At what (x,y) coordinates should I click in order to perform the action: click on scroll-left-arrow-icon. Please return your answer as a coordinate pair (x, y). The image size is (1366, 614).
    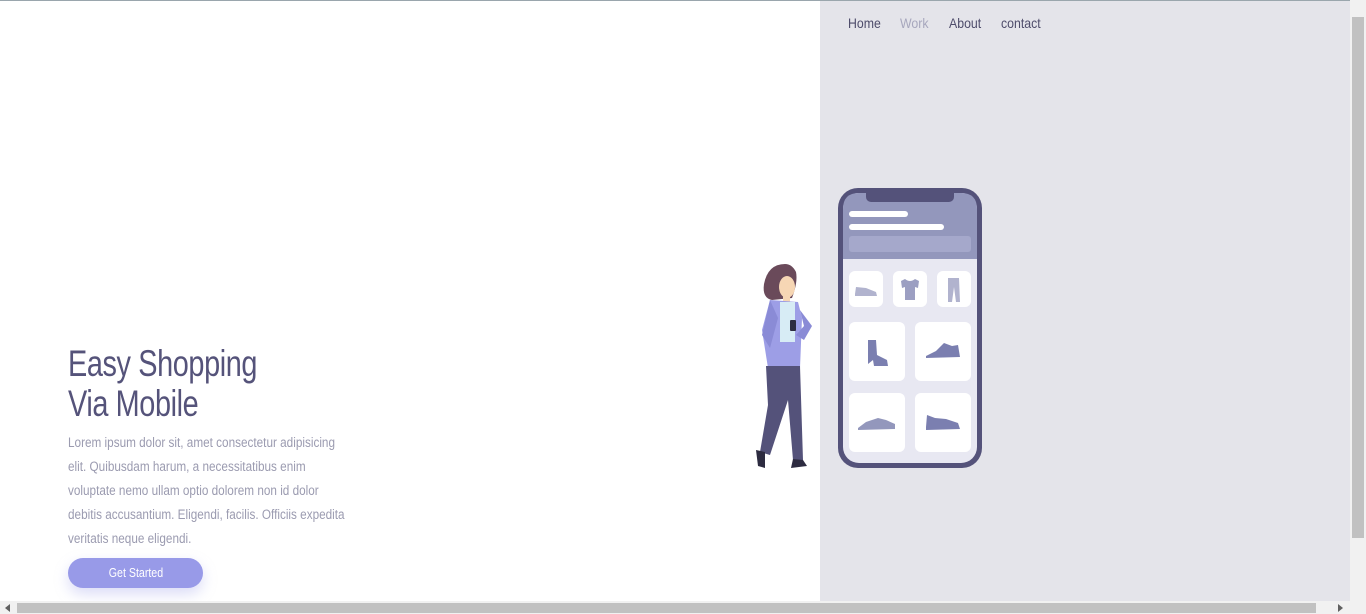
    Looking at the image, I should click on (7, 608).